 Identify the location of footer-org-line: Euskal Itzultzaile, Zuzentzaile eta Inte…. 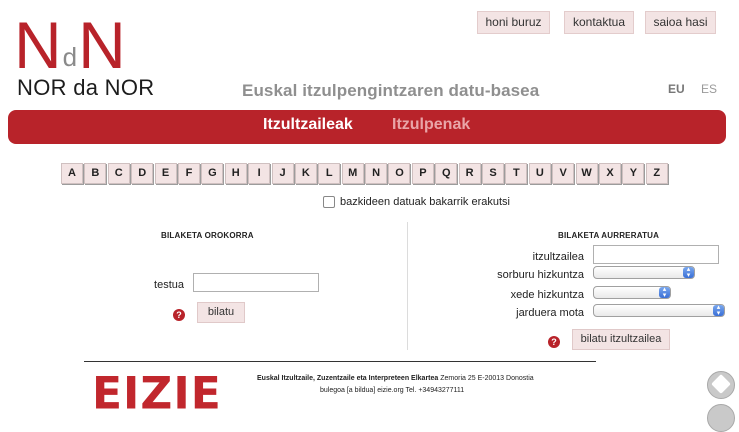
(395, 378).